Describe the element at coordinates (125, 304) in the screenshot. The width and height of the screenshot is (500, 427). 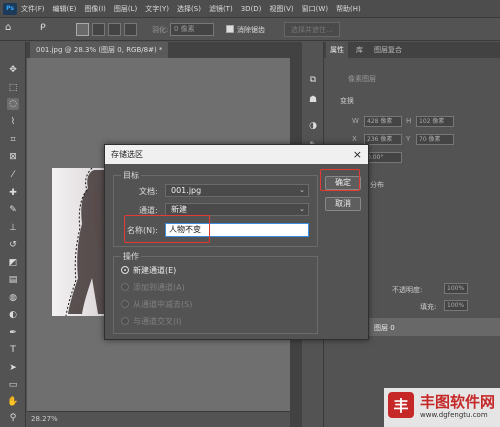
I see `radio-subtract-from-channel` at that location.